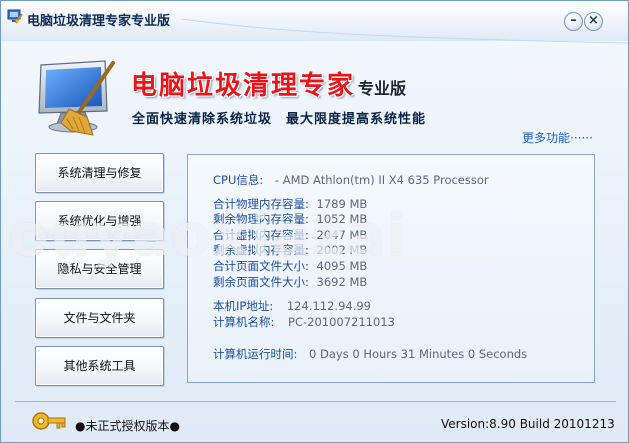 The height and width of the screenshot is (443, 629). What do you see at coordinates (381, 180) in the screenshot?
I see `cpu-value: - AMD Athlon(tm) II X4 635 Processor` at bounding box center [381, 180].